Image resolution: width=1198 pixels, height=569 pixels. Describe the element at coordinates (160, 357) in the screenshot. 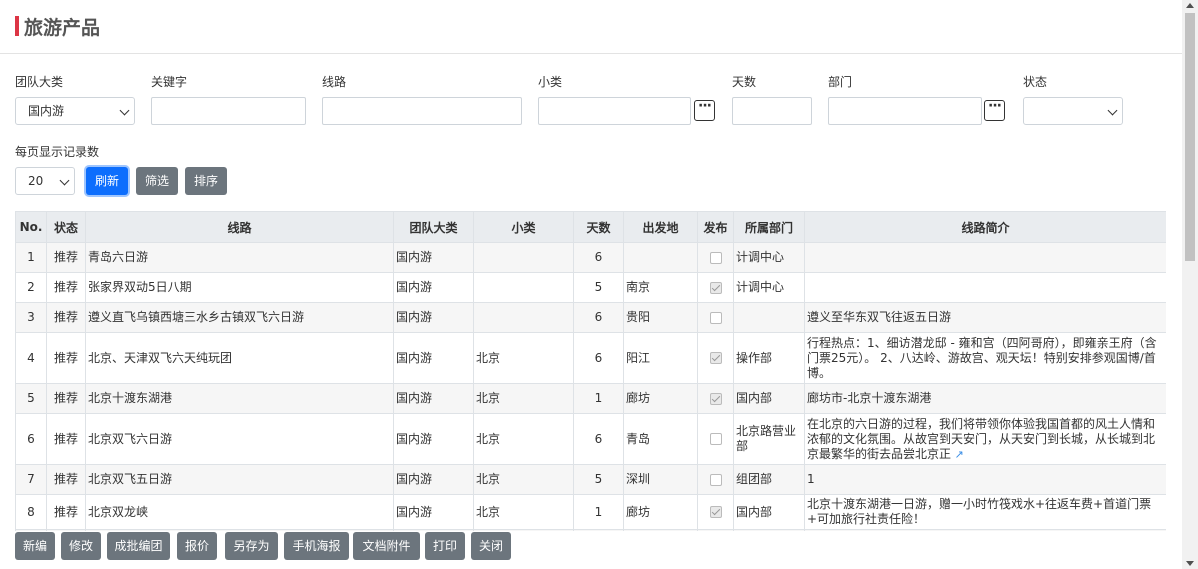

I see `row-route-text: 北京、天津双飞六天纯玩团` at that location.